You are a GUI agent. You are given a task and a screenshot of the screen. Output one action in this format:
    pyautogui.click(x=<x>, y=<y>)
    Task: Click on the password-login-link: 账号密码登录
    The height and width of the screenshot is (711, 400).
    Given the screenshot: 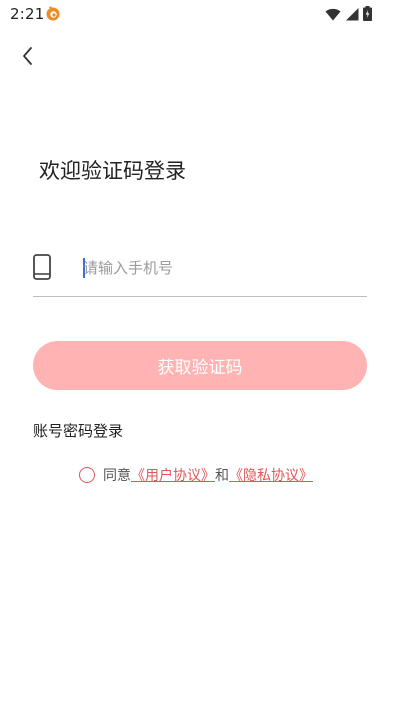 What is the action you would take?
    pyautogui.click(x=78, y=430)
    